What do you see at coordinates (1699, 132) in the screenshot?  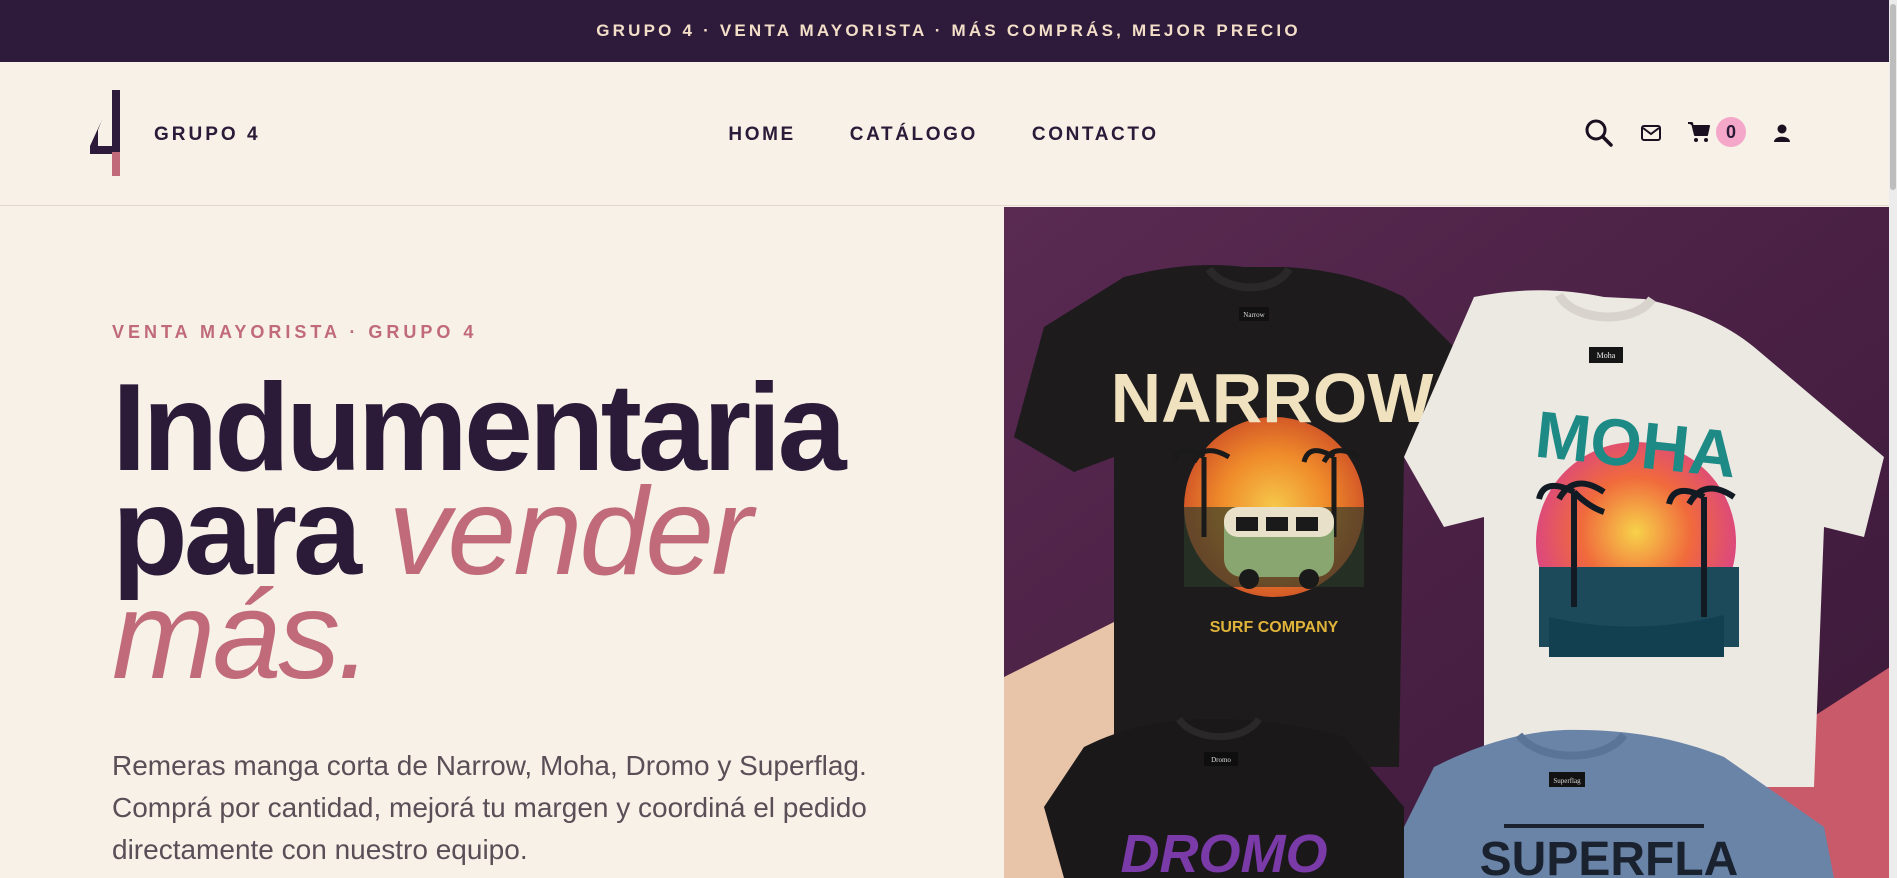 I see `cart-icon` at bounding box center [1699, 132].